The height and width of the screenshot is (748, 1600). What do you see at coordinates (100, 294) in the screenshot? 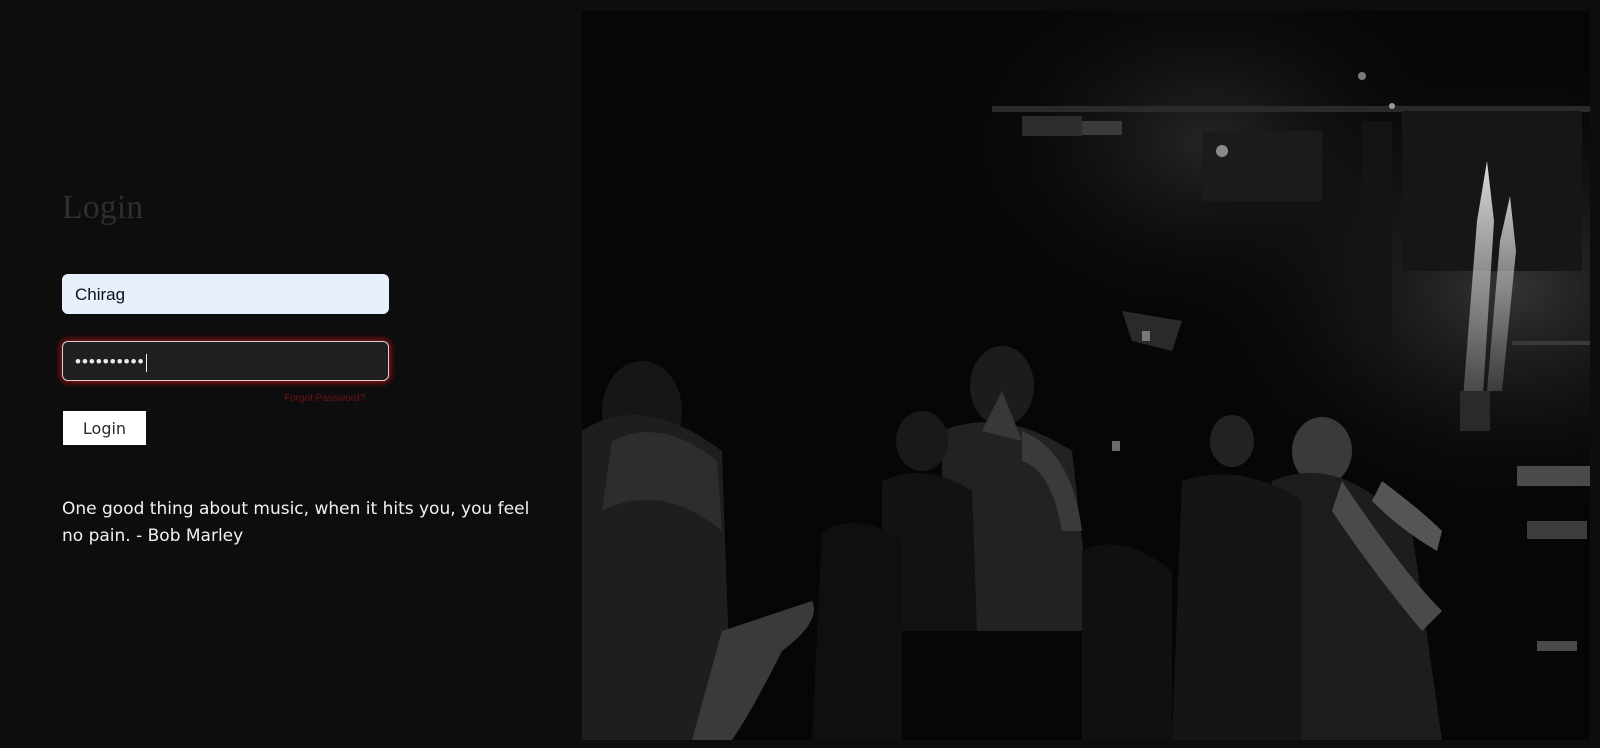
I see `username-value: Chirag` at bounding box center [100, 294].